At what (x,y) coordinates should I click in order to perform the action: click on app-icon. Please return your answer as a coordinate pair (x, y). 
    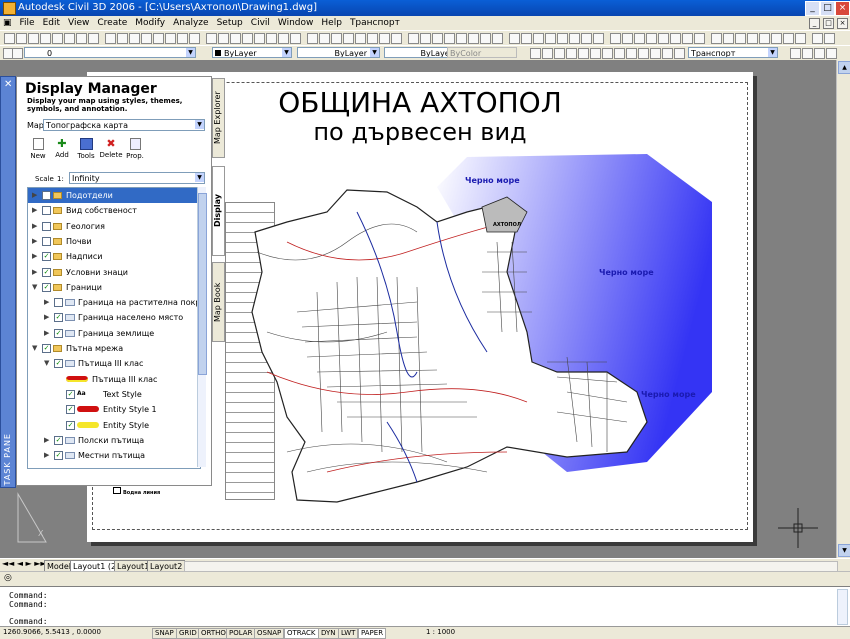
    Looking at the image, I should click on (9, 8).